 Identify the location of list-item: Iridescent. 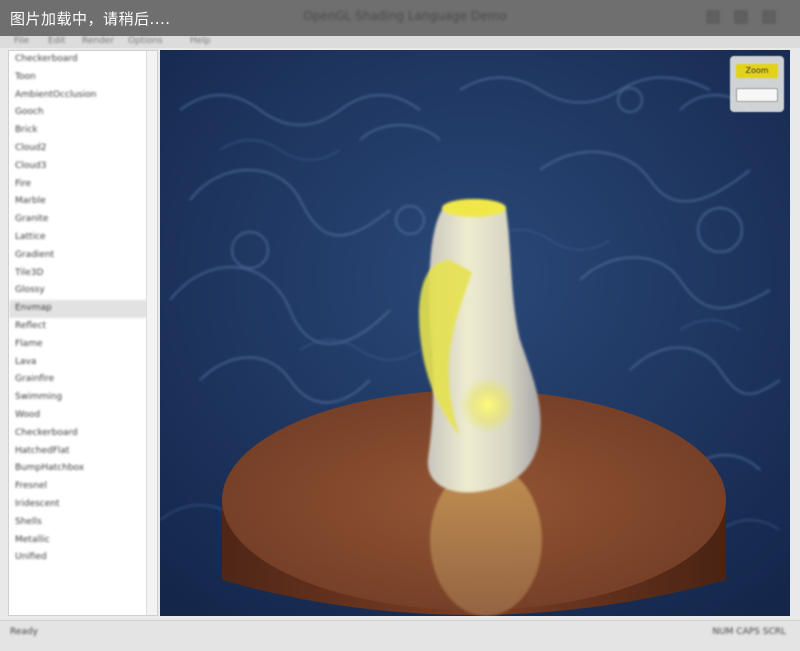
(83, 505).